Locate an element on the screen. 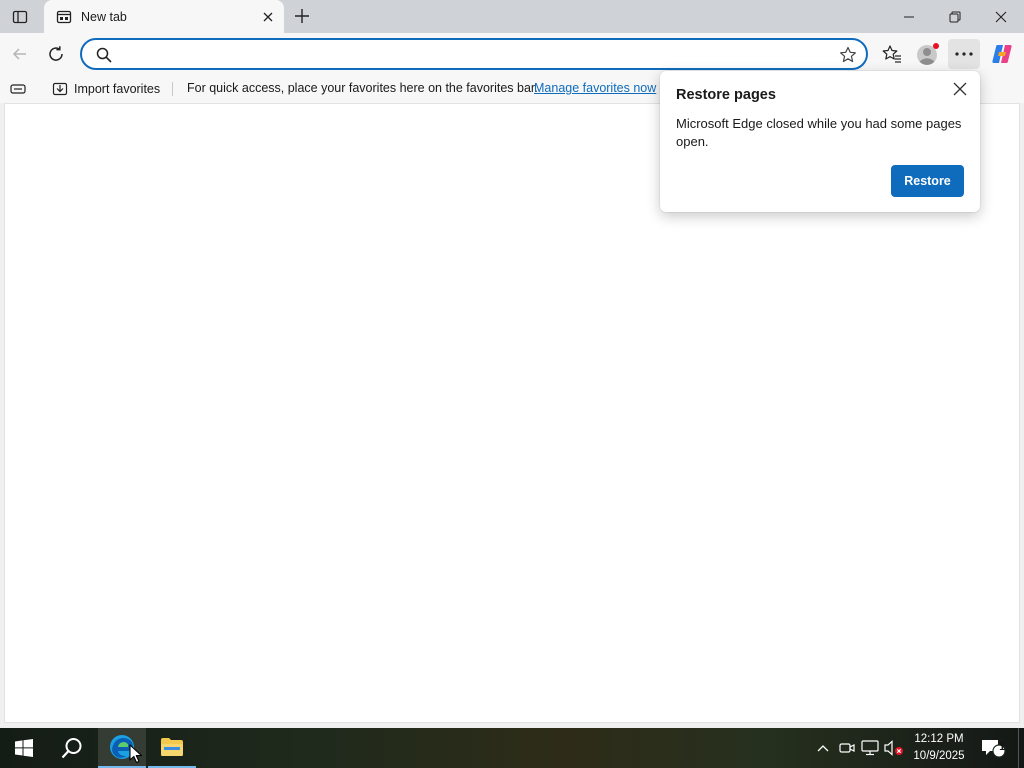 The image size is (1024, 768). clock-time: 12:12 PM is located at coordinates (939, 739).